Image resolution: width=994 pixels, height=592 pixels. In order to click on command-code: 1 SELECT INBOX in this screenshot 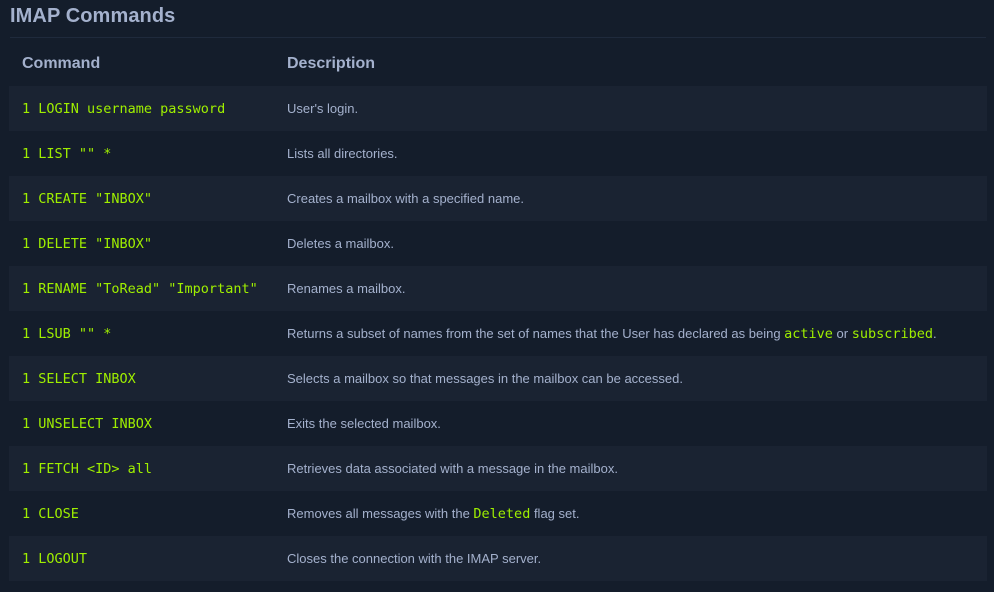, I will do `click(79, 378)`.